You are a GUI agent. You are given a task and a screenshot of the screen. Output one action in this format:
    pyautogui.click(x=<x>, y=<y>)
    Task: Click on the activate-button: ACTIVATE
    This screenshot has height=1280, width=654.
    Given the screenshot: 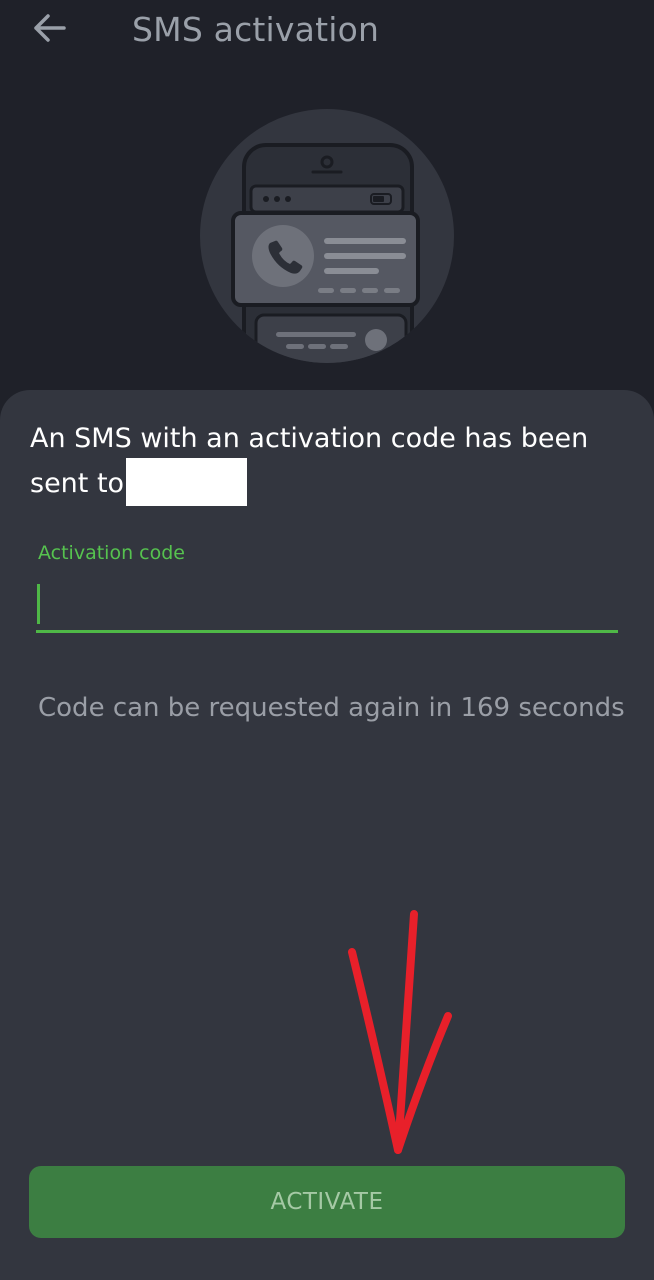 What is the action you would take?
    pyautogui.click(x=327, y=1202)
    